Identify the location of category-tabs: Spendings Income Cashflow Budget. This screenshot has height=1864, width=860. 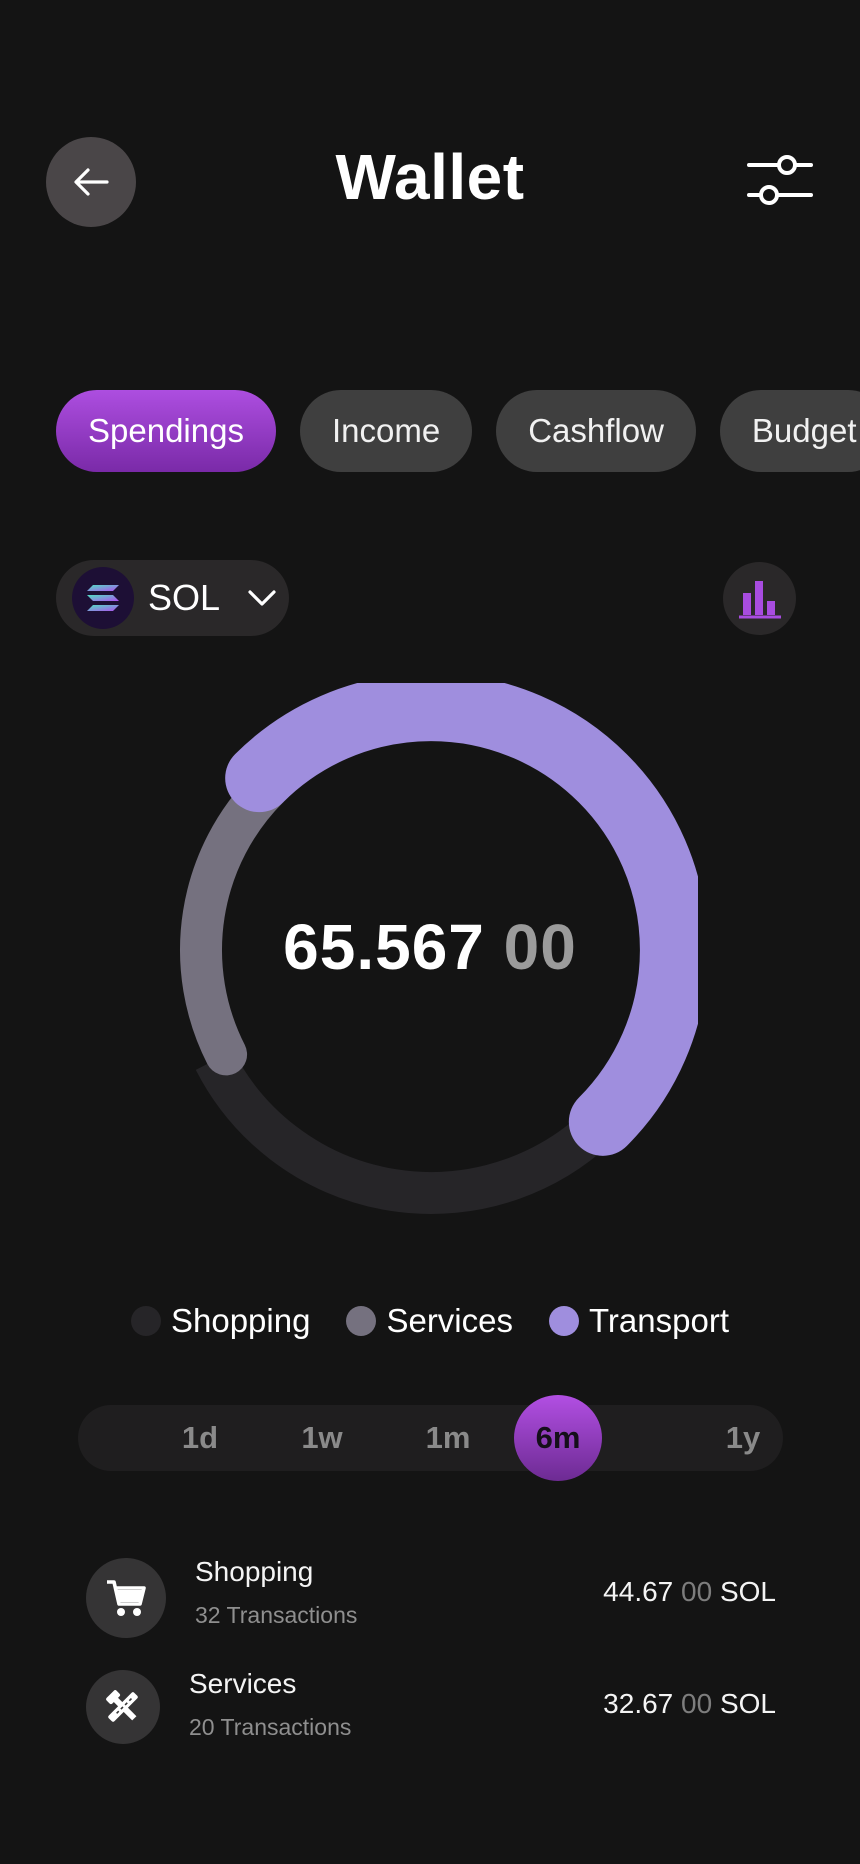
(458, 431).